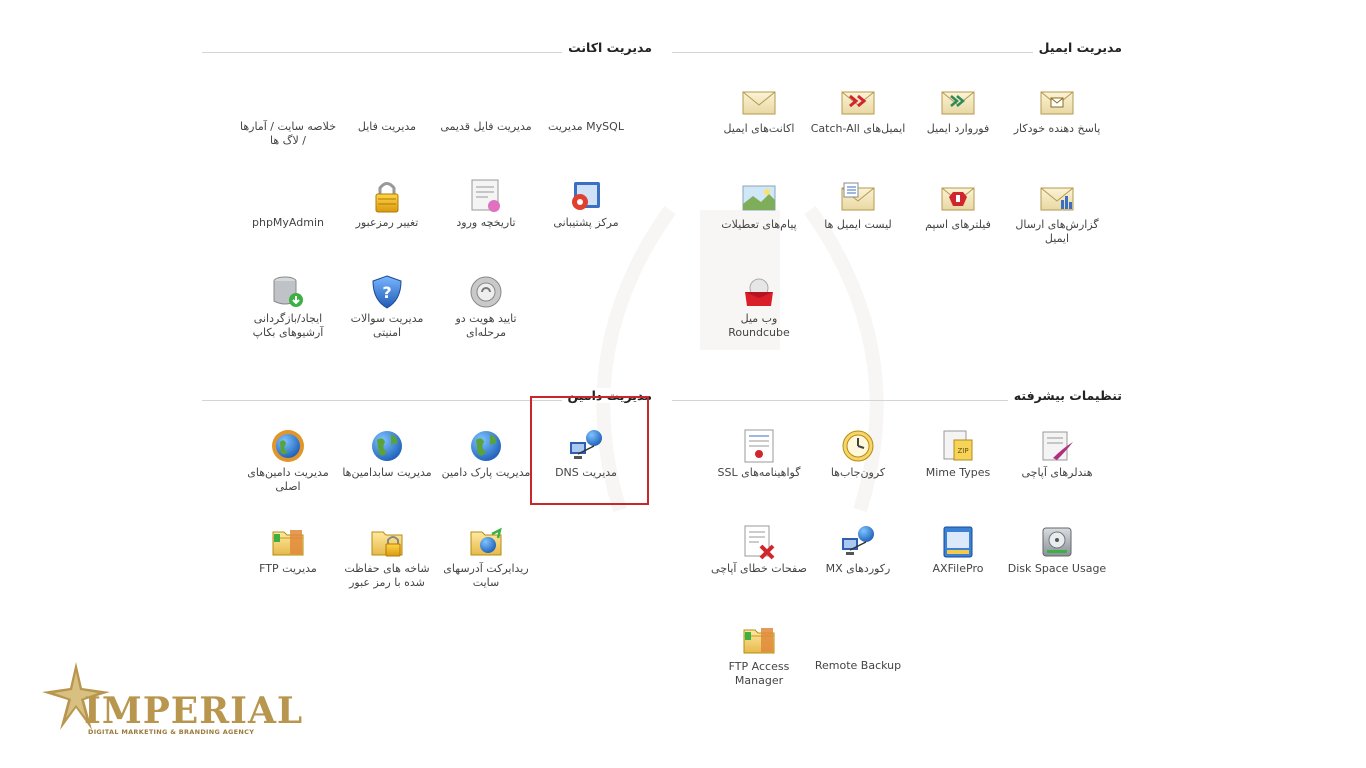 The width and height of the screenshot is (1366, 768). I want to click on item-label: پیام‌های تعطیلات, so click(759, 224).